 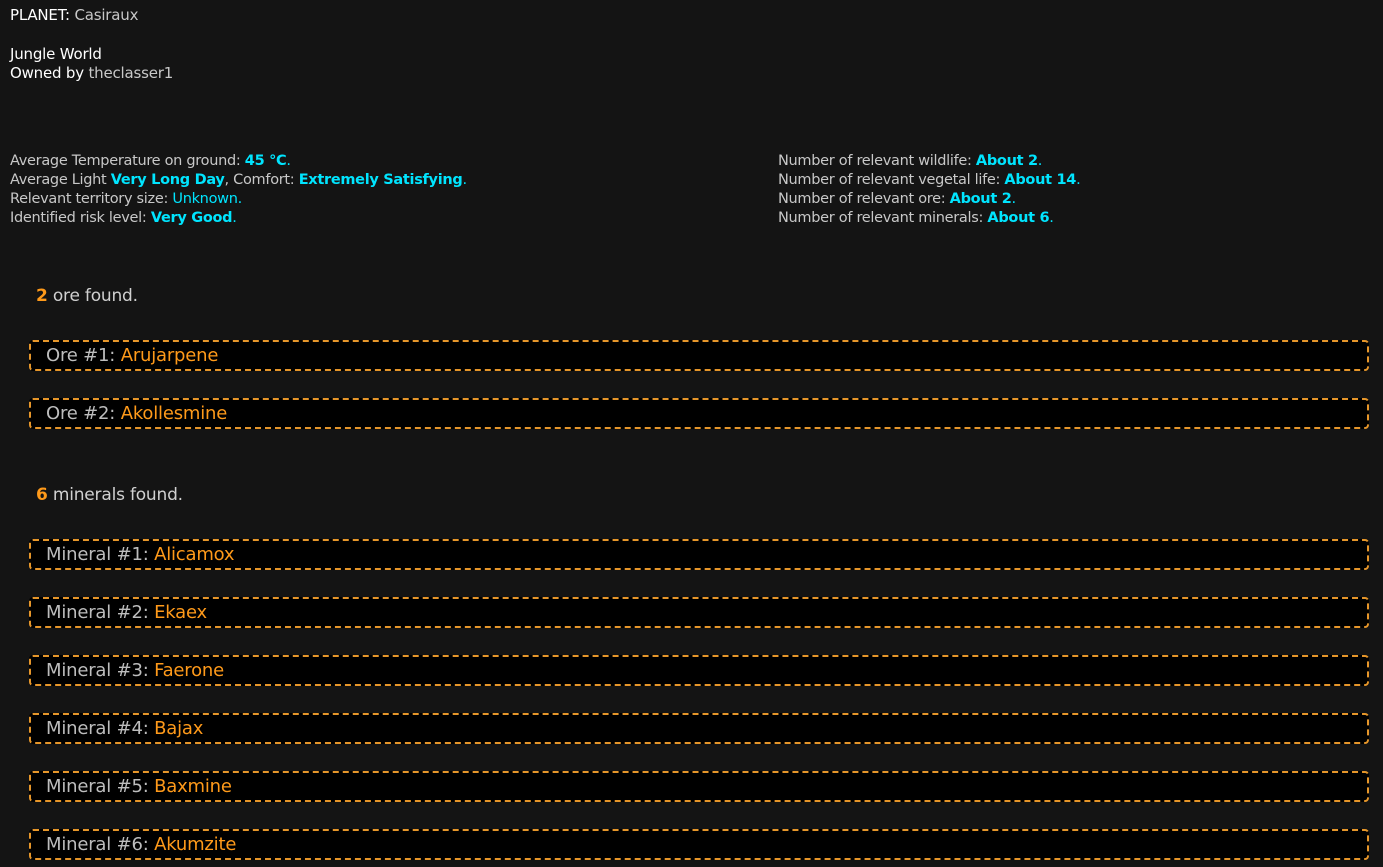 What do you see at coordinates (699, 844) in the screenshot?
I see `mineral-item: Mineral #6: Akumzite` at bounding box center [699, 844].